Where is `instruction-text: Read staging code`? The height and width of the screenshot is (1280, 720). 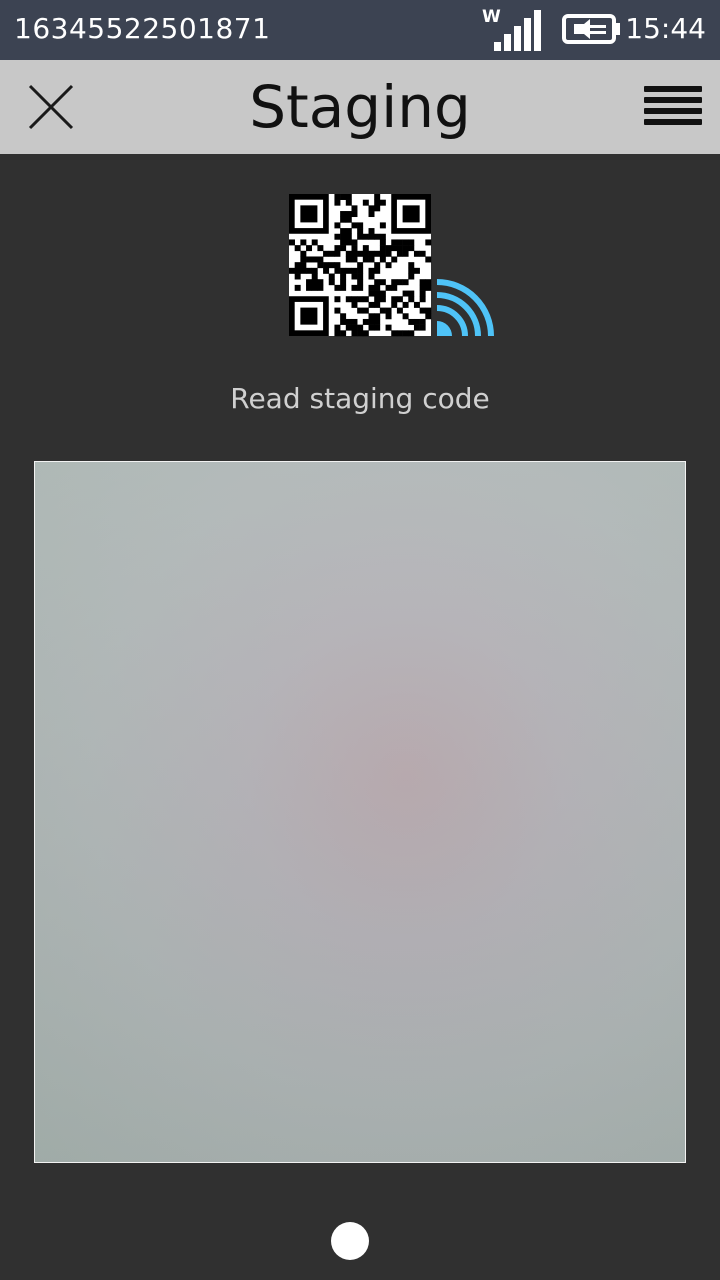 instruction-text: Read staging code is located at coordinates (360, 398).